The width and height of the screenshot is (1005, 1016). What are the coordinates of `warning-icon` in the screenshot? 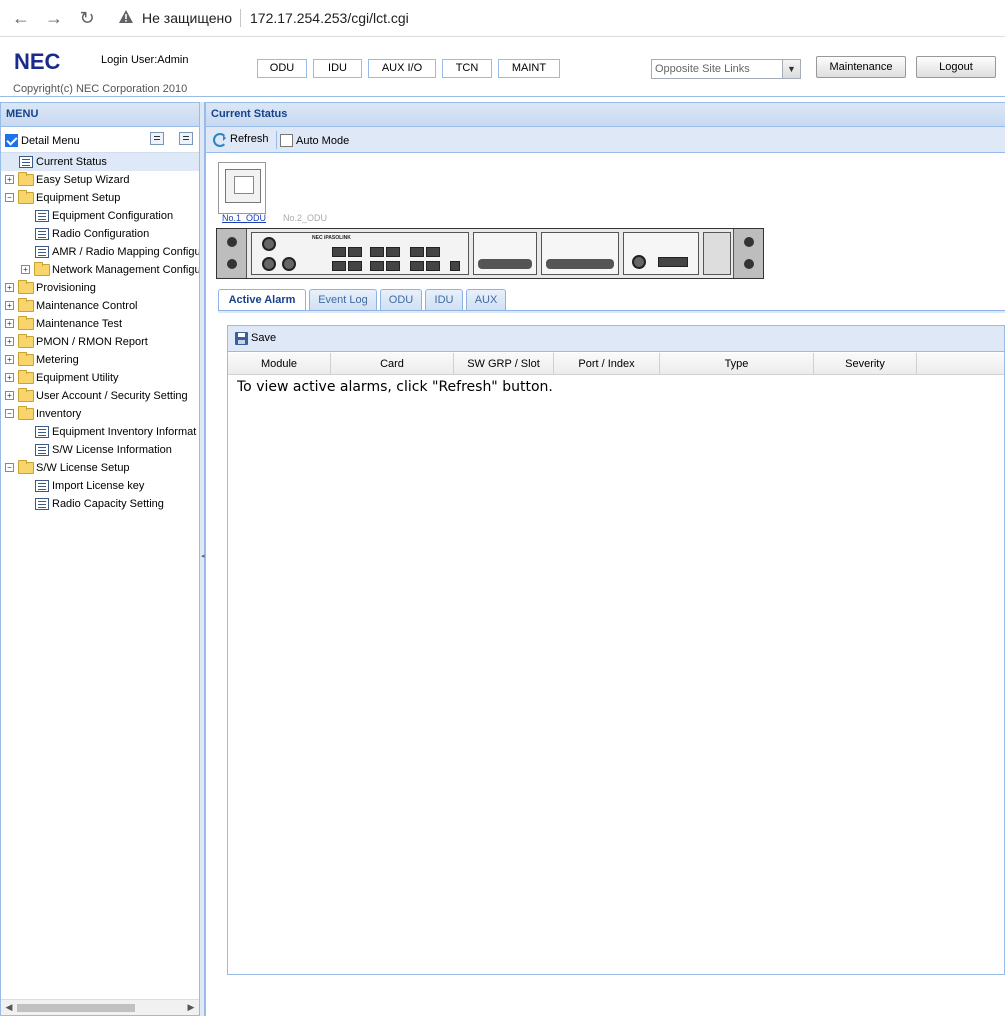 It's located at (126, 17).